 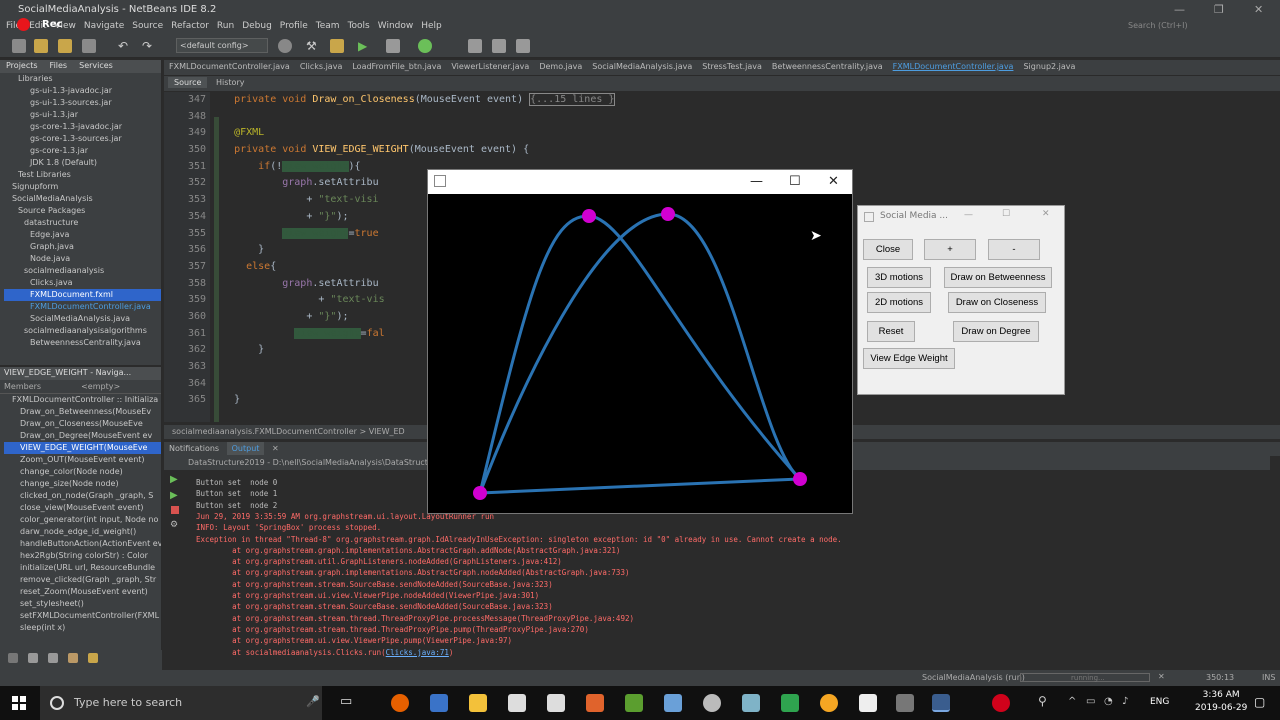 I want to click on navigator-item: set_stylesheet(), so click(x=82, y=604).